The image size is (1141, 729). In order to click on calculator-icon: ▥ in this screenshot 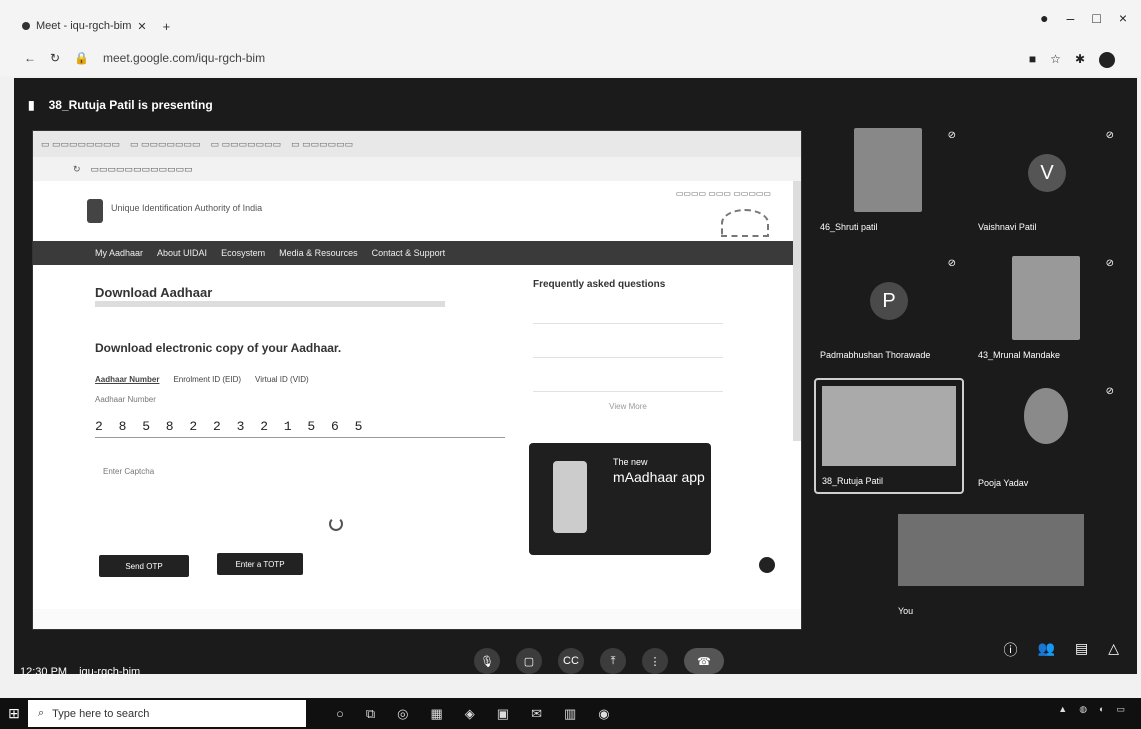, I will do `click(570, 714)`.